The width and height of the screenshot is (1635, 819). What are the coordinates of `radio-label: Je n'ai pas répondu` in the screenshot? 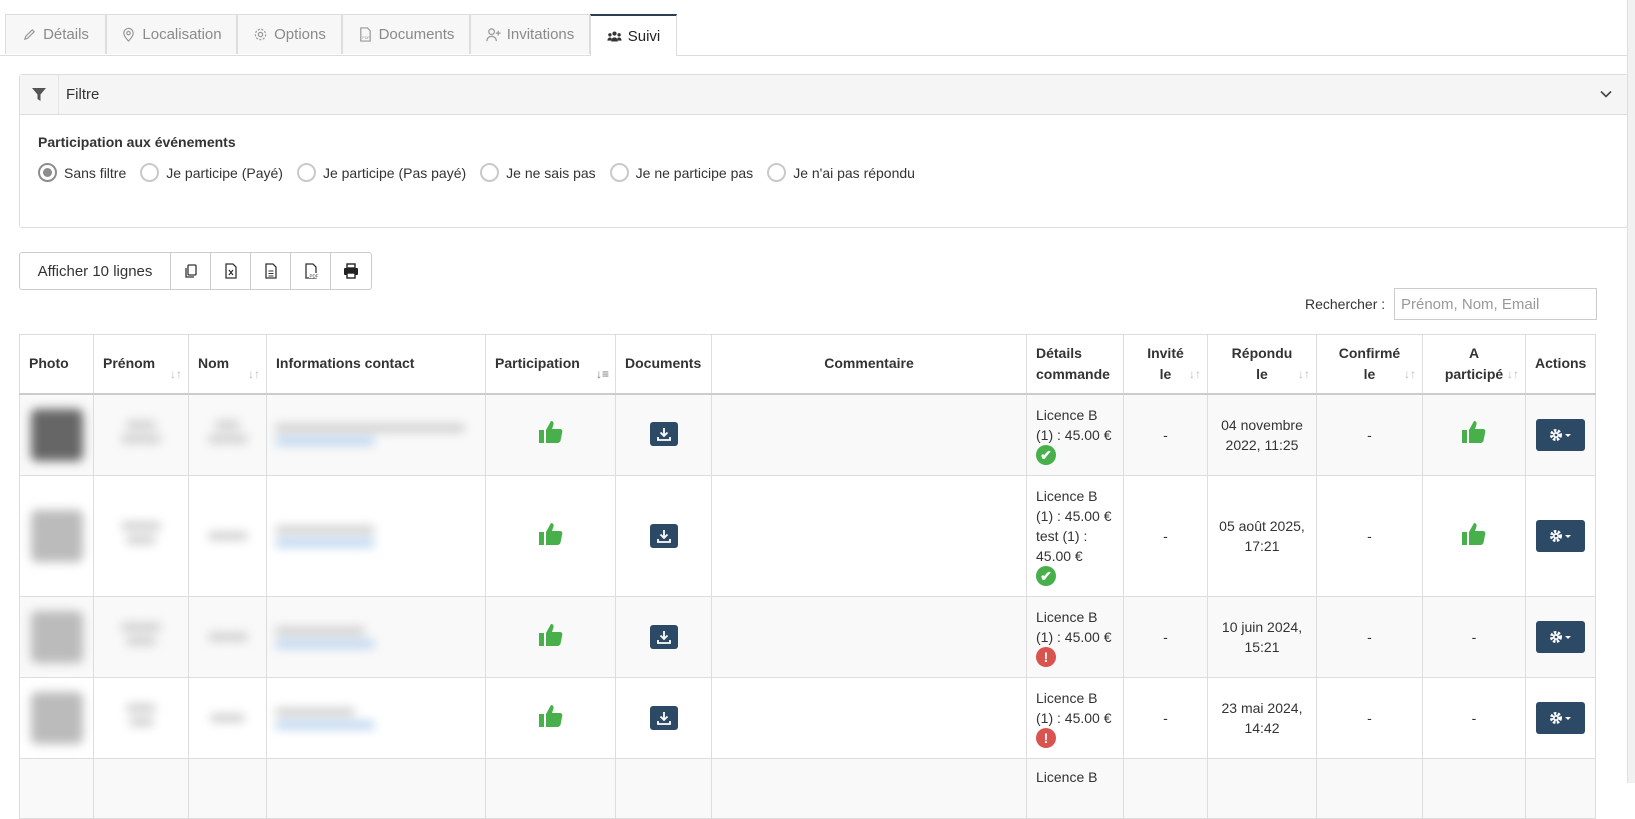 It's located at (854, 172).